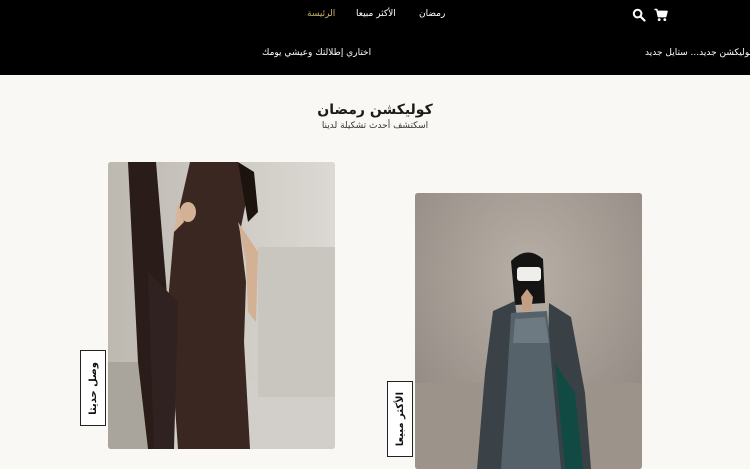 This screenshot has height=469, width=750. What do you see at coordinates (376, 14) in the screenshot?
I see `nav-best-sellers-link: الأكثر مبيعا` at bounding box center [376, 14].